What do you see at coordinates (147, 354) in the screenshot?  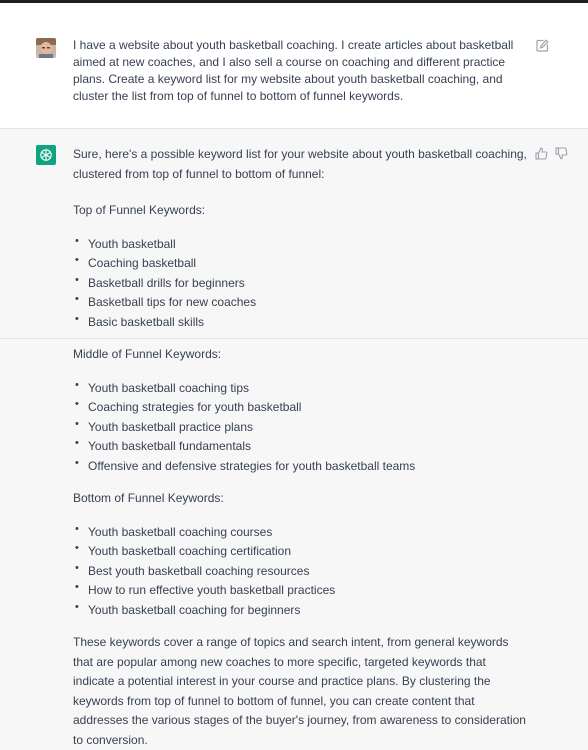 I see `section-heading-middle: Middle of Funnel Keywords:` at bounding box center [147, 354].